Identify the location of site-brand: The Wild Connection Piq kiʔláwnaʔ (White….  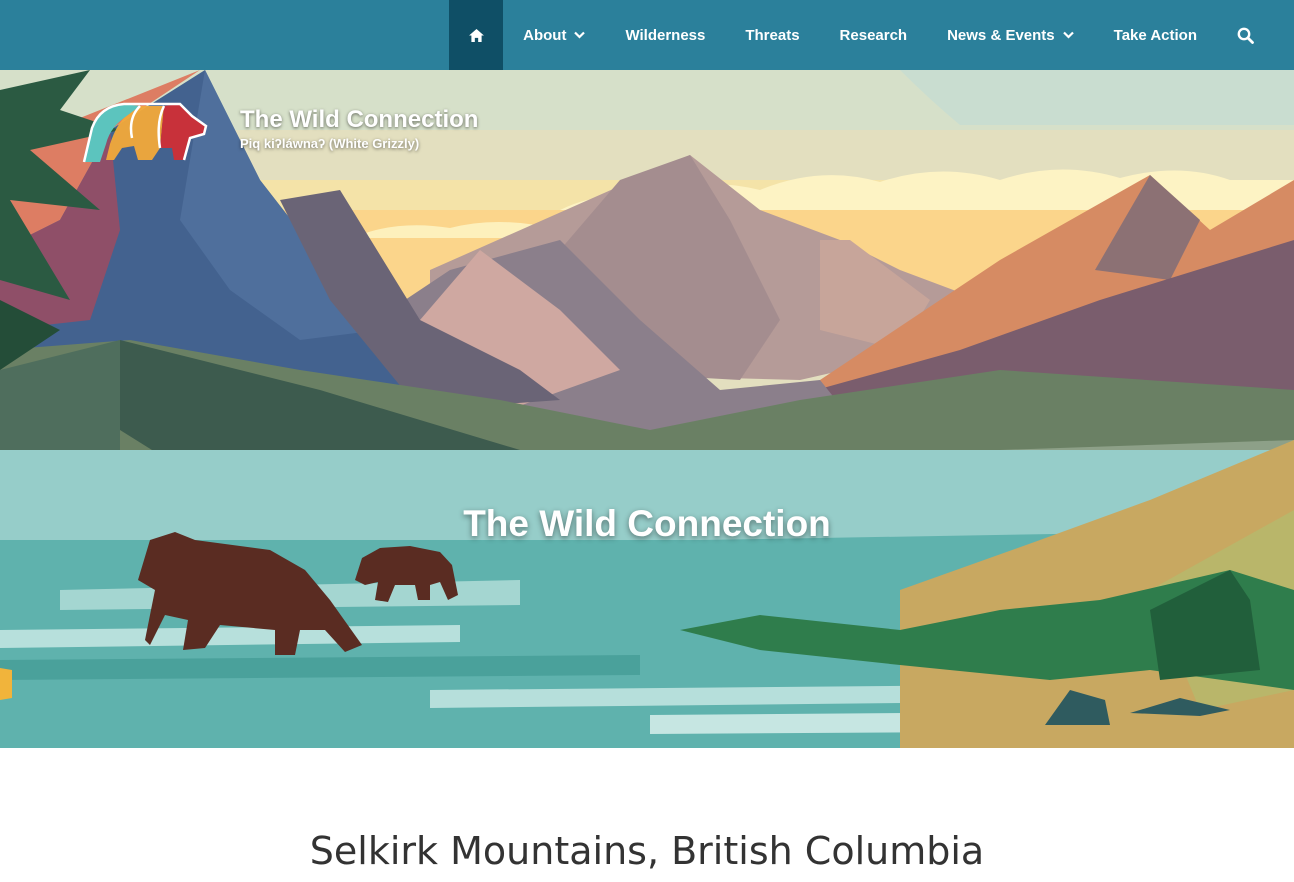
(279, 132).